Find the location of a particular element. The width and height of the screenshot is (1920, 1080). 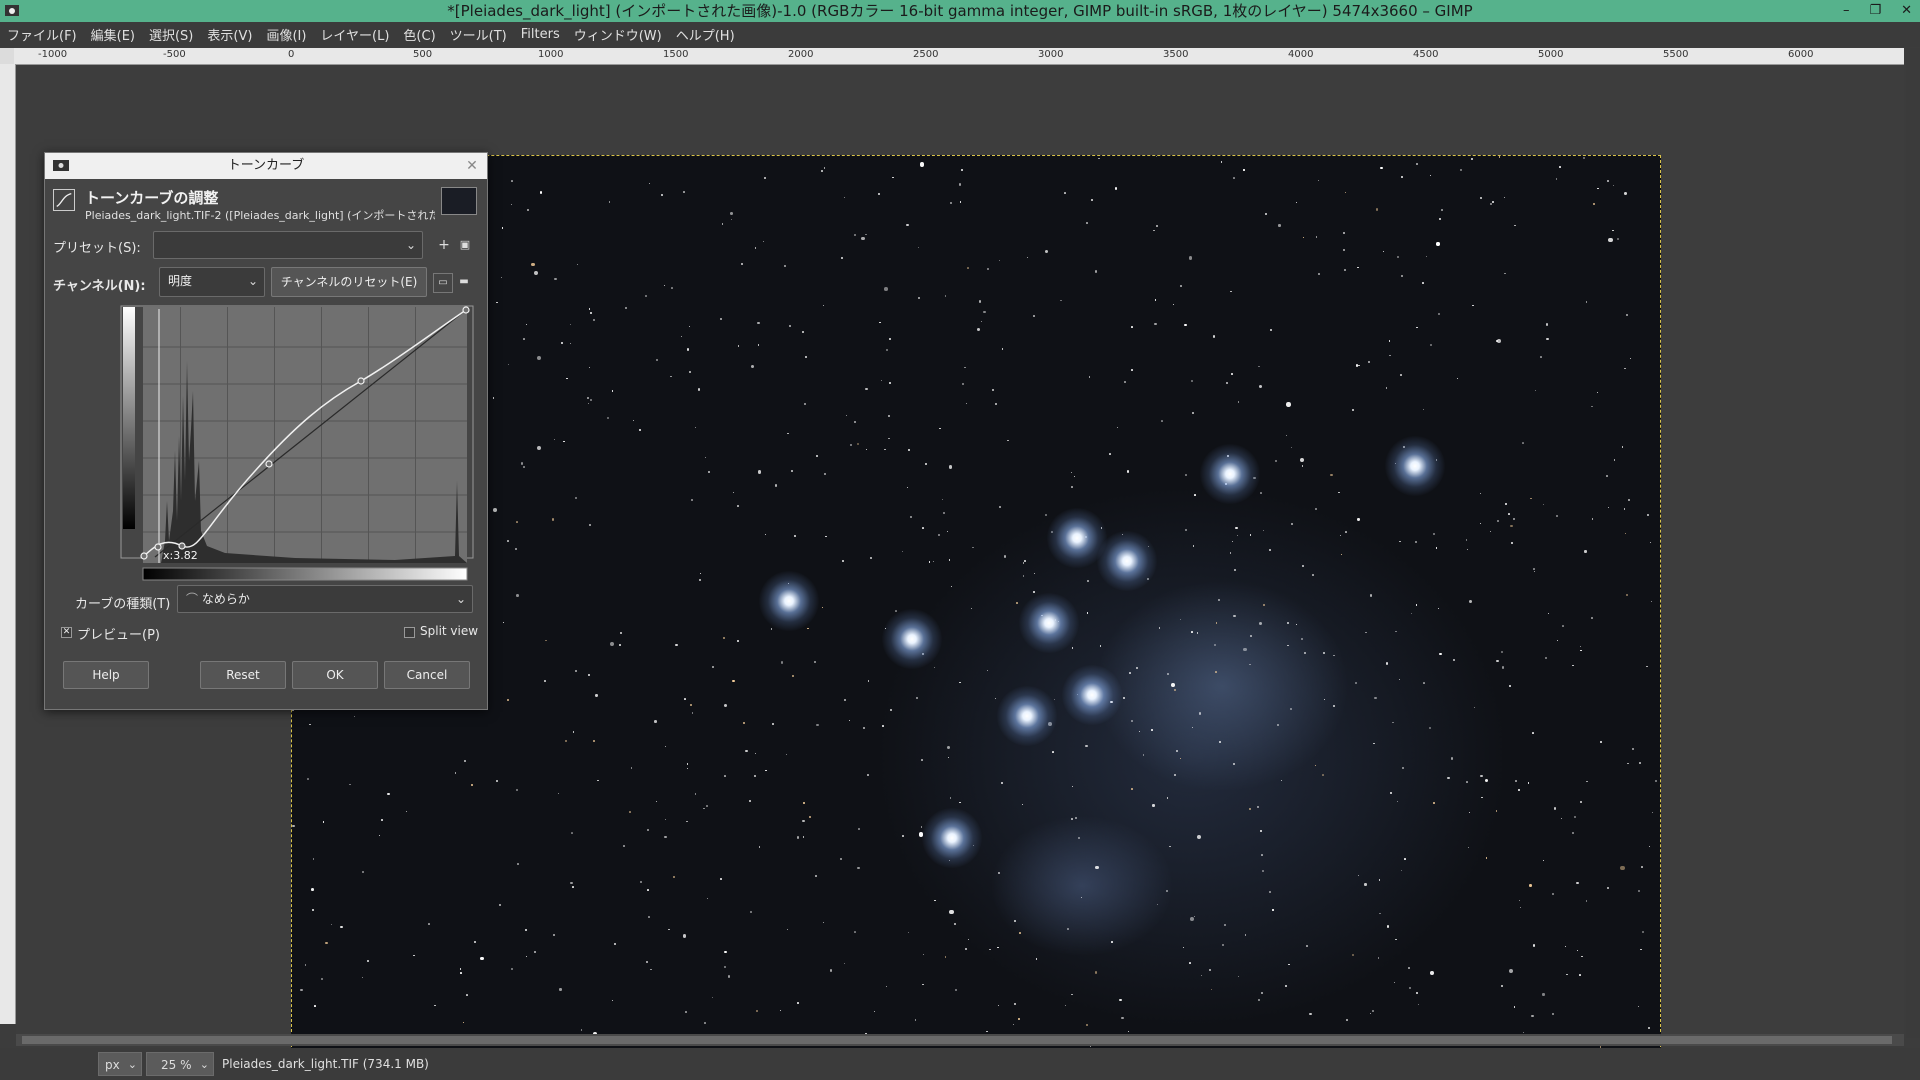

scrollbar-thumb is located at coordinates (957, 1040).